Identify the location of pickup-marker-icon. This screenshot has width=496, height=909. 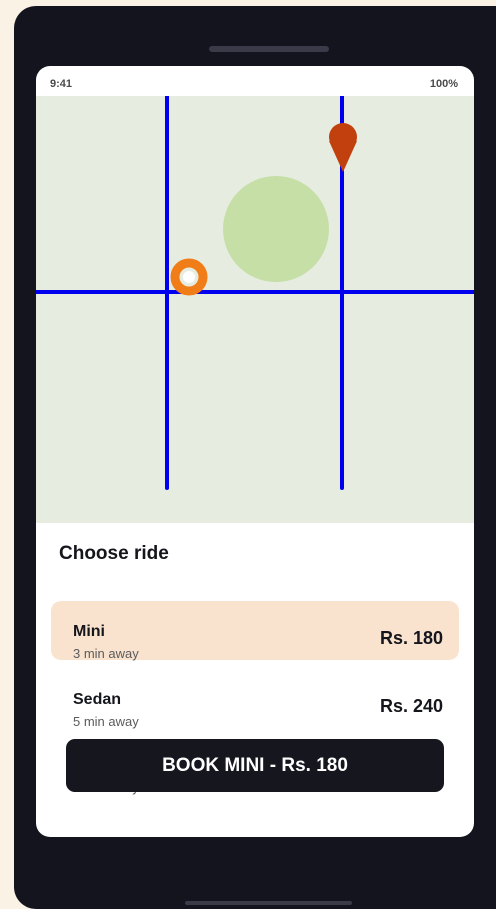
(189, 277).